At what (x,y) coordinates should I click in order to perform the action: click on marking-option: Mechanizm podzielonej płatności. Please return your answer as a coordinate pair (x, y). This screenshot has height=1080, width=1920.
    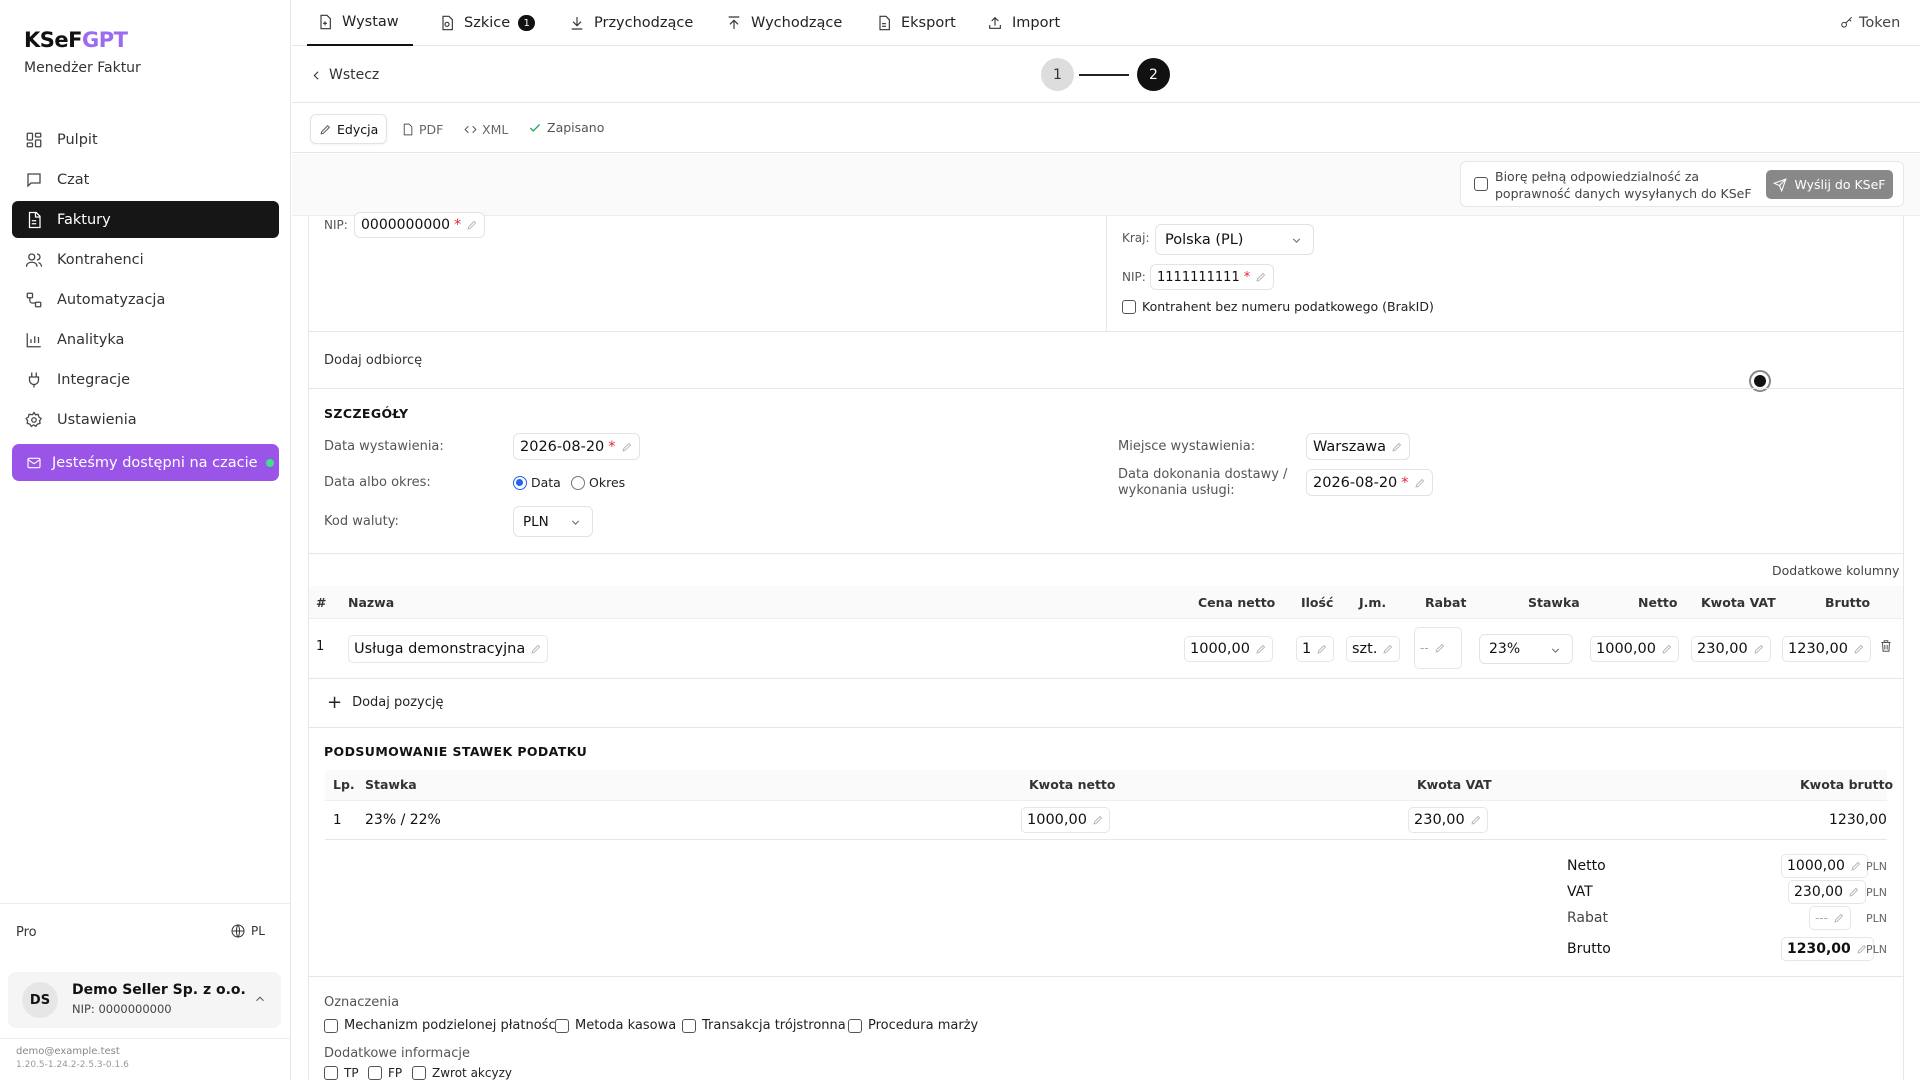
    Looking at the image, I should click on (441, 1025).